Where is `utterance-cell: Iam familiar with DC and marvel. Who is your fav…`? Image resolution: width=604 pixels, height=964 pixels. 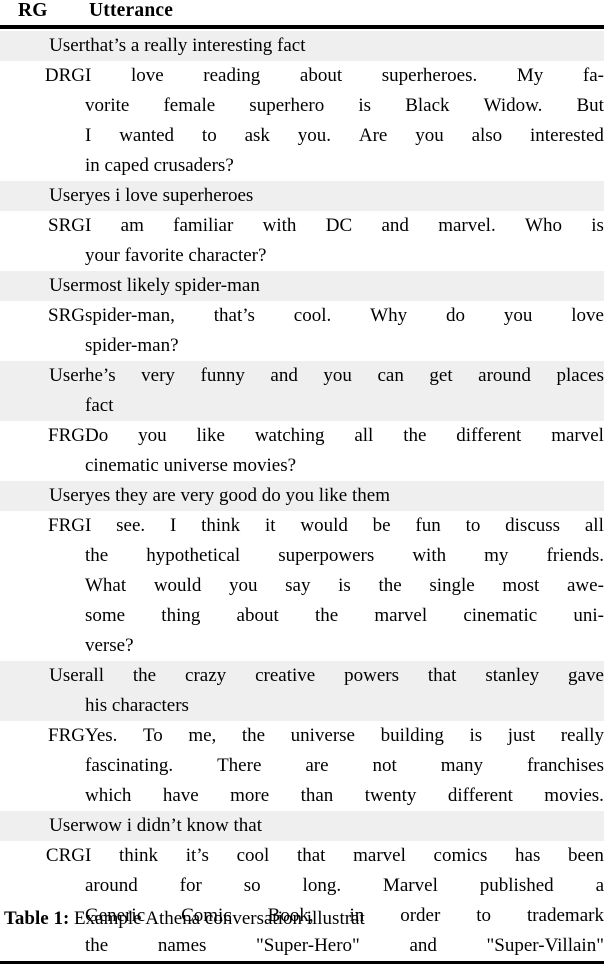 utterance-cell: Iam familiar with DC and marvel. Who is your fav… is located at coordinates (344, 241).